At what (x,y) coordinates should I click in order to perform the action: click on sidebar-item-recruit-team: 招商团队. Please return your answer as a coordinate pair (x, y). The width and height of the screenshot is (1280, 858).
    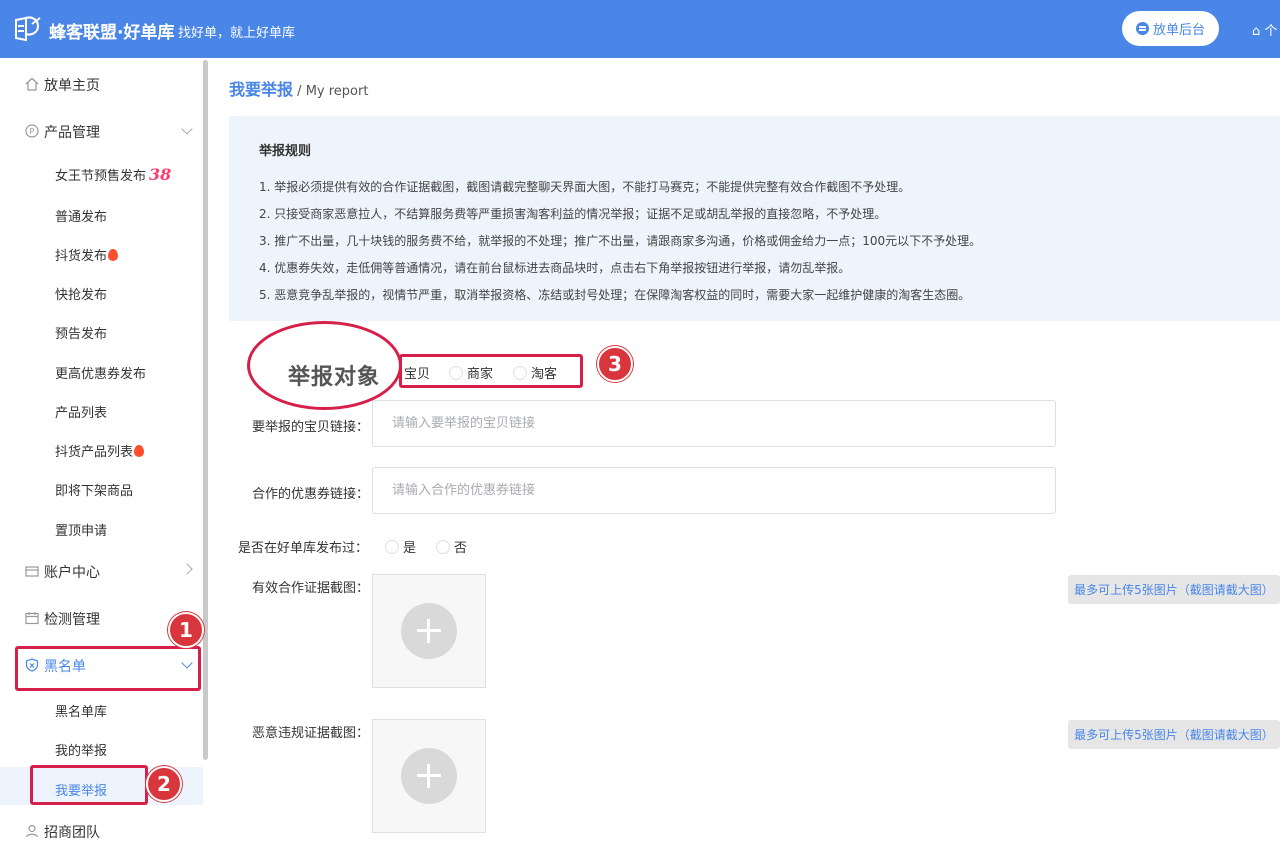
    Looking at the image, I should click on (101, 832).